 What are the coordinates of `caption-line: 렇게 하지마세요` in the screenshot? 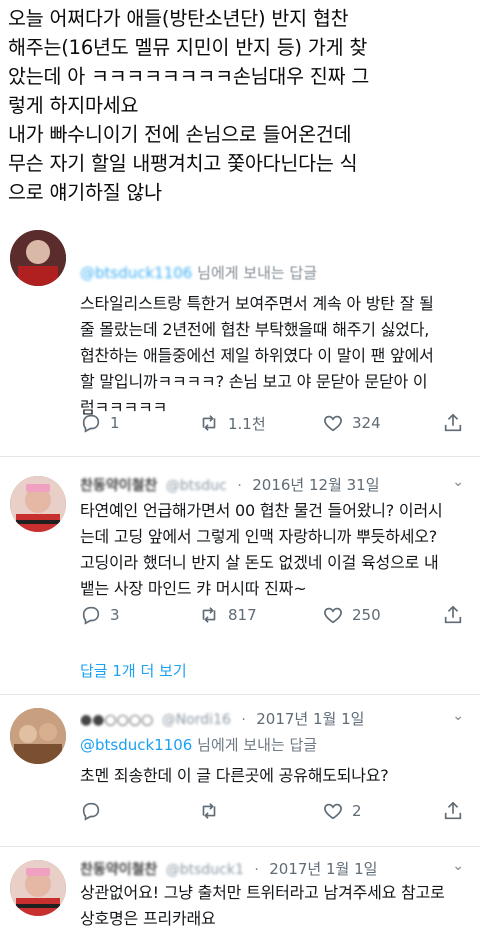 It's located at (73, 105).